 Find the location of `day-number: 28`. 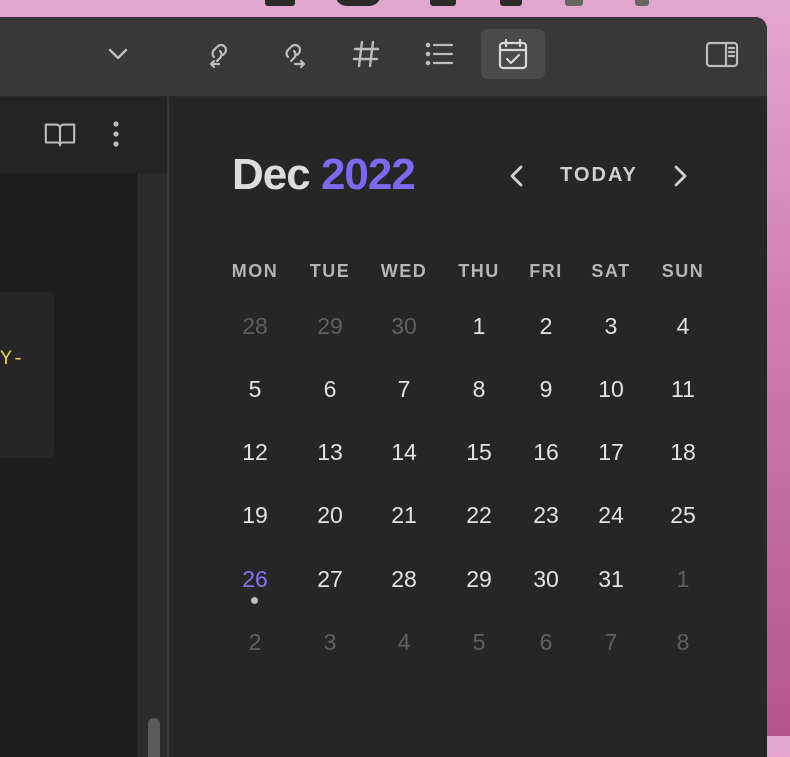

day-number: 28 is located at coordinates (404, 579).